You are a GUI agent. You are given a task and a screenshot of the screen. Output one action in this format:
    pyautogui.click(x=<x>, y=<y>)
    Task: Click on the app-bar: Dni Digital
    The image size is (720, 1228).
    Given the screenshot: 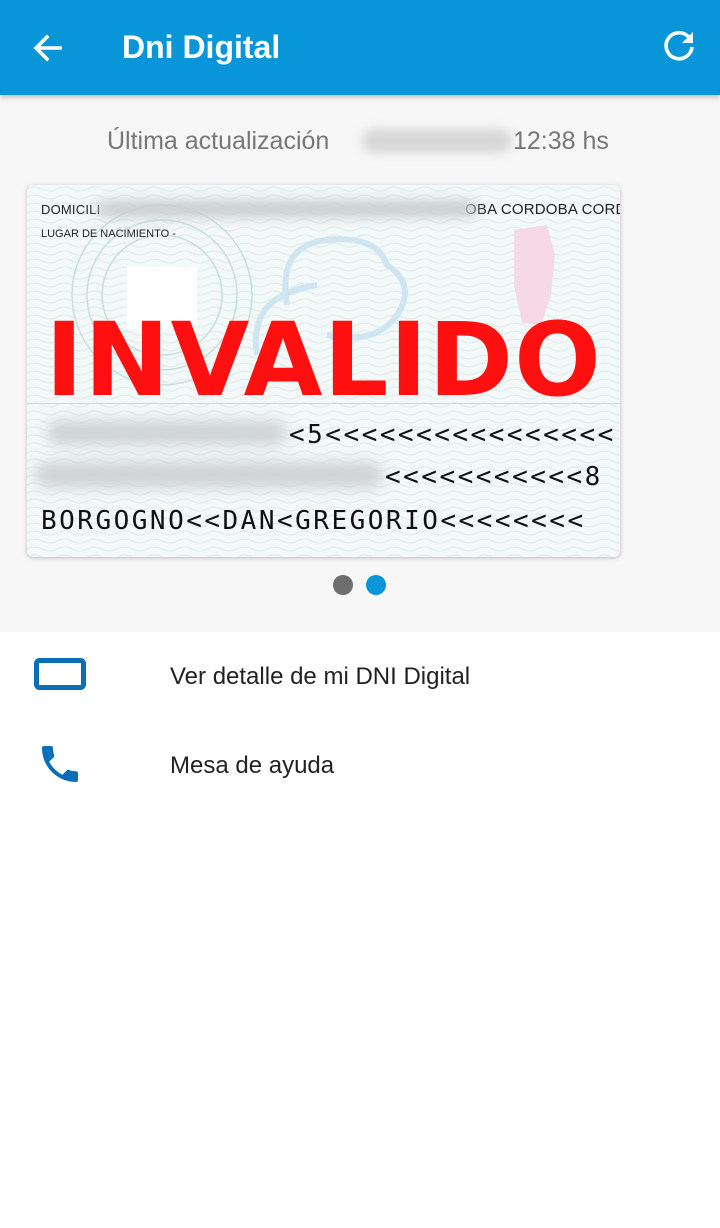 What is the action you would take?
    pyautogui.click(x=360, y=47)
    